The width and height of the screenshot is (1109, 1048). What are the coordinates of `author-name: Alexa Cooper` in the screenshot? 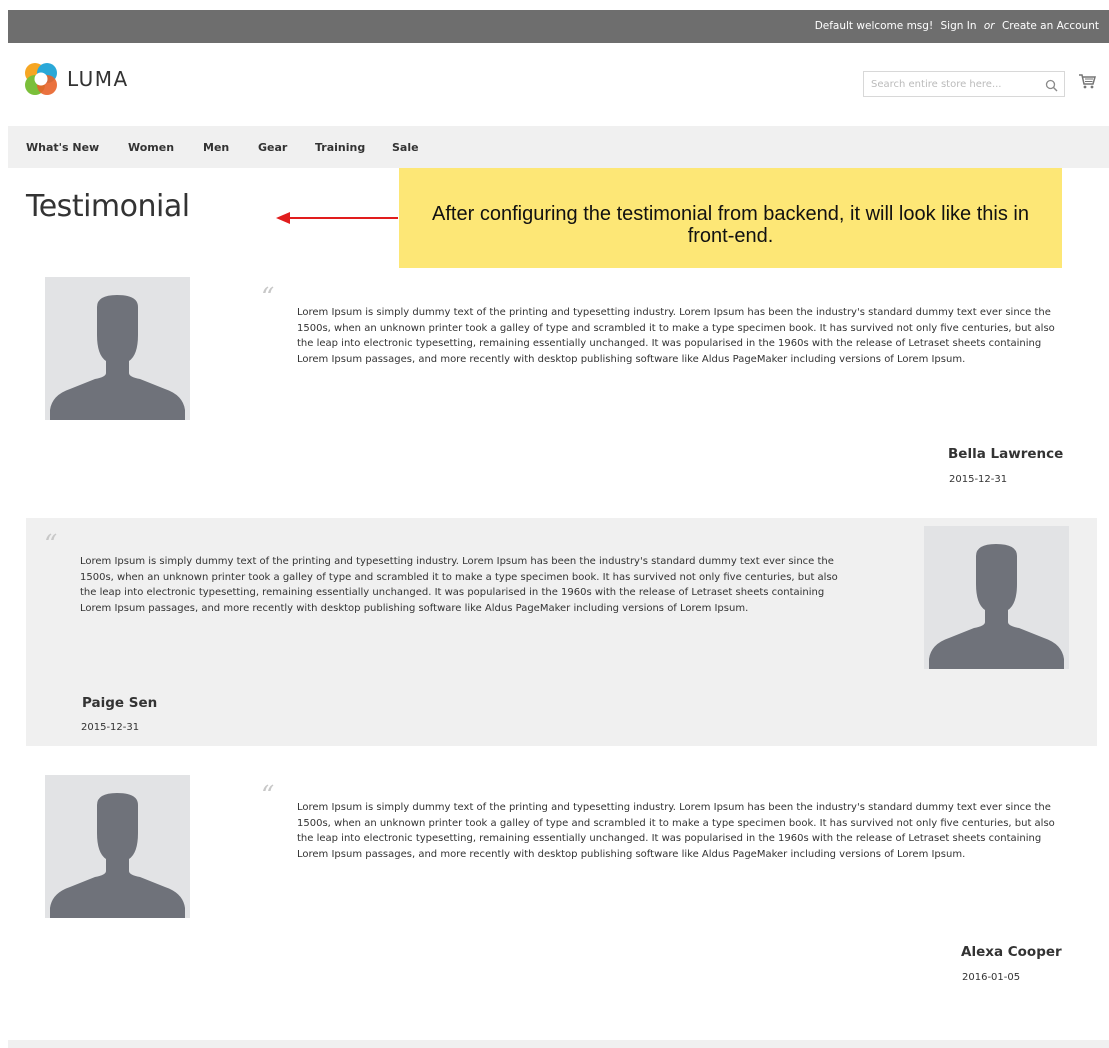 It's located at (1011, 952).